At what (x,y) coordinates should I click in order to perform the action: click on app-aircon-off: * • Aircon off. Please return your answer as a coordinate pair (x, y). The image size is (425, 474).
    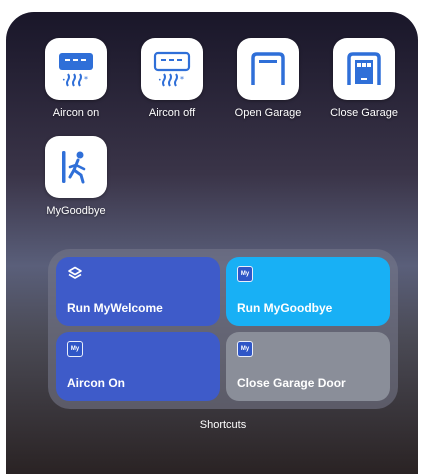
    Looking at the image, I should click on (172, 78).